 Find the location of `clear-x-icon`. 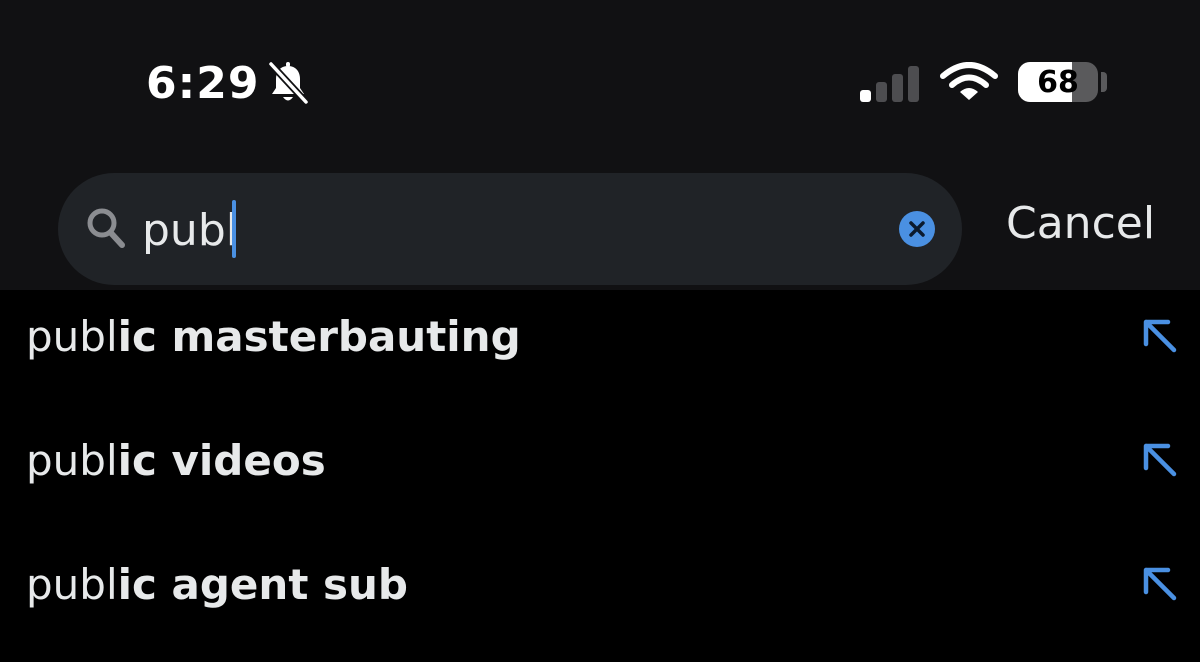

clear-x-icon is located at coordinates (917, 229).